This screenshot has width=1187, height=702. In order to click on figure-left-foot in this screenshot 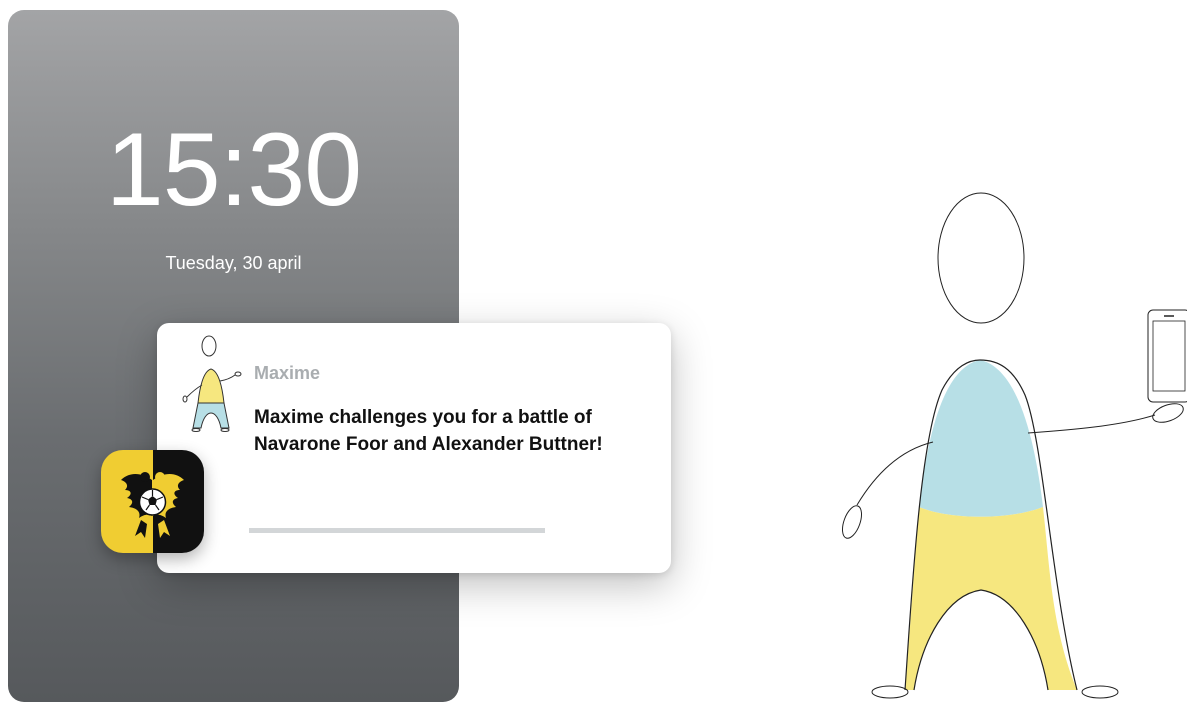, I will do `click(890, 692)`.